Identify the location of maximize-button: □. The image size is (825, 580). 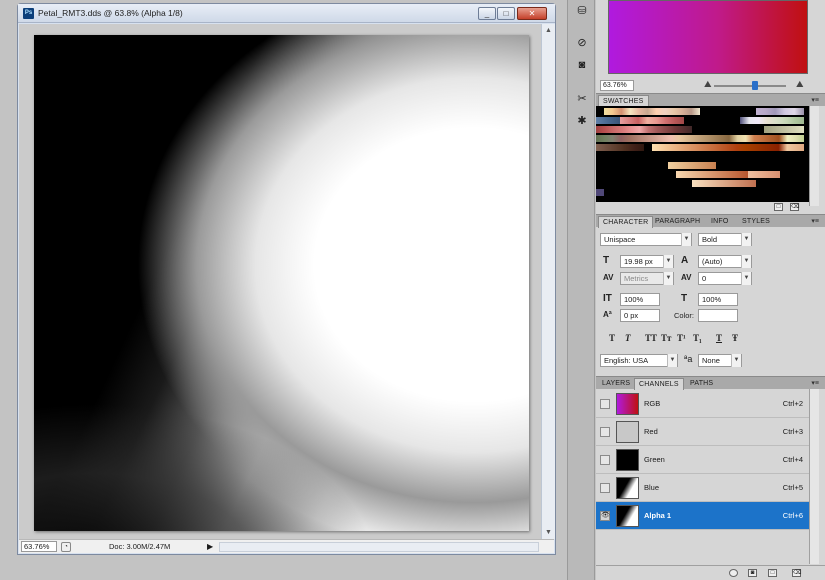
(506, 13).